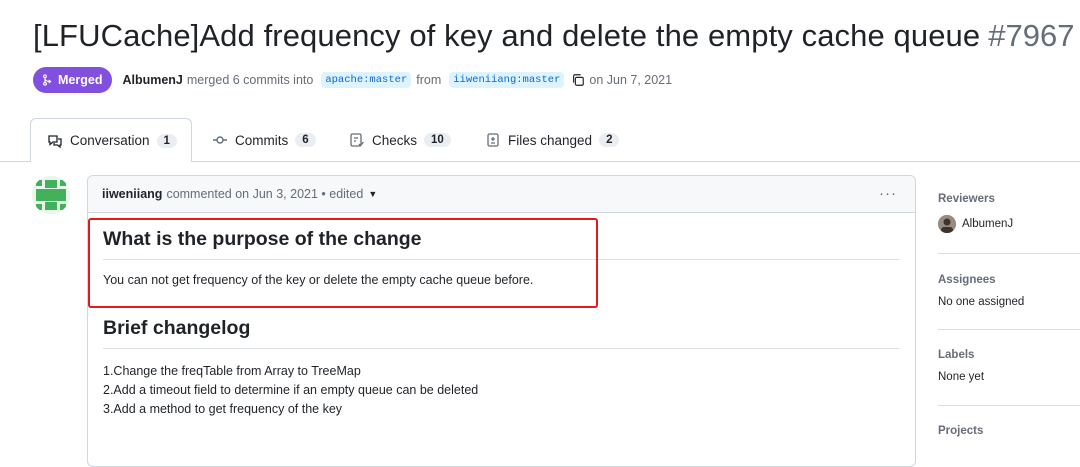 Image resolution: width=1080 pixels, height=467 pixels. I want to click on sidebar-assignees: Assignees No one assigned, so click(1009, 291).